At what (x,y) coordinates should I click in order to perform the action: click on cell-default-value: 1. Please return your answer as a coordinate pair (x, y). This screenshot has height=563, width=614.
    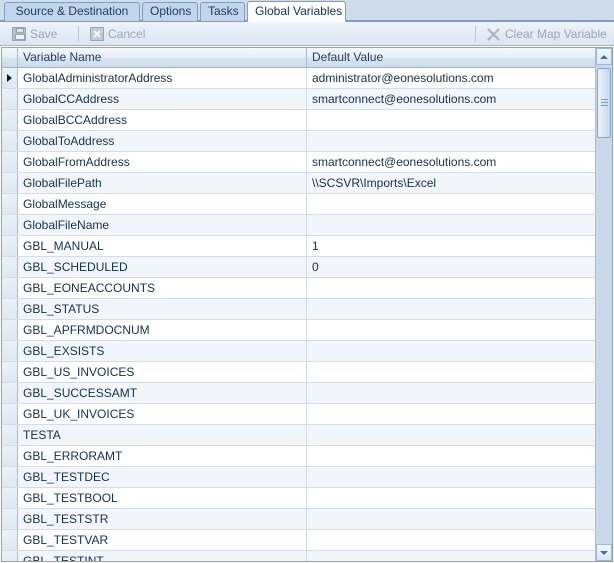
    Looking at the image, I should click on (452, 246).